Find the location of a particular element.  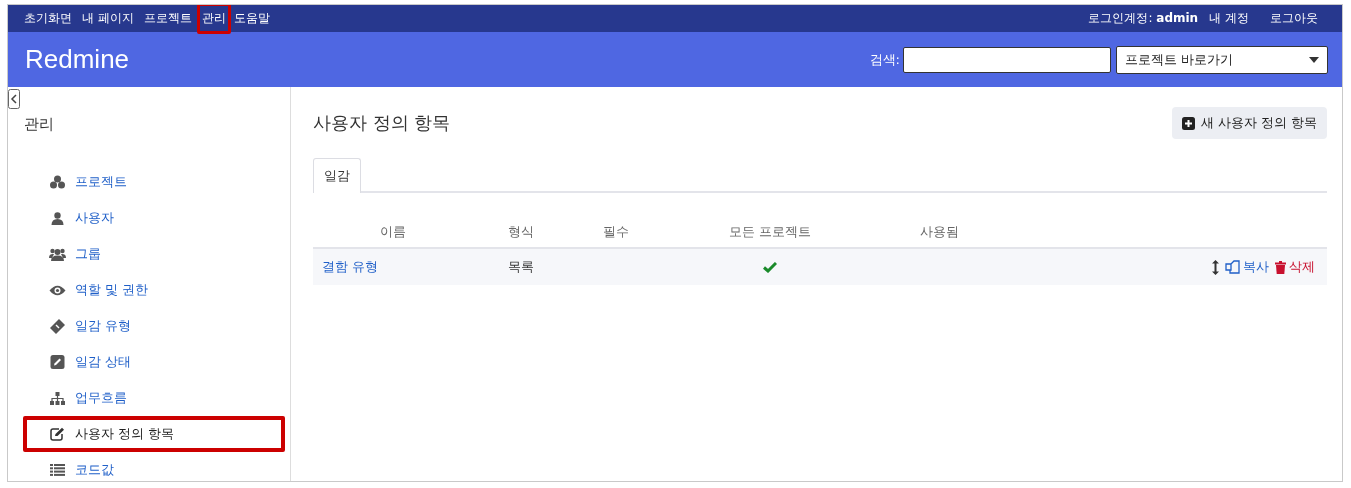

account-link: 로그아웃 is located at coordinates (1294, 18).